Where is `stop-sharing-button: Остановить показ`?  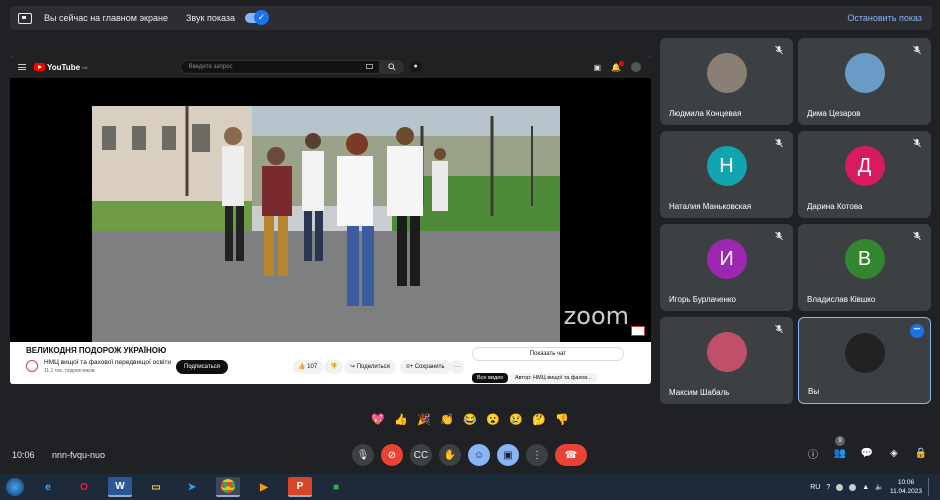
stop-sharing-button: Остановить показ is located at coordinates (884, 18).